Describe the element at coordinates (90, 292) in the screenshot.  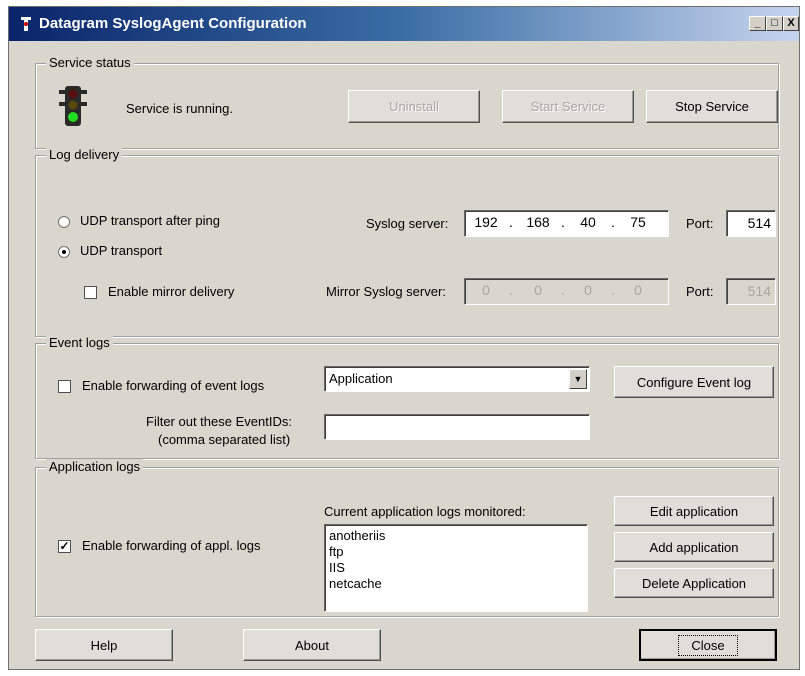
I see `enable-mirror-checkbox` at that location.